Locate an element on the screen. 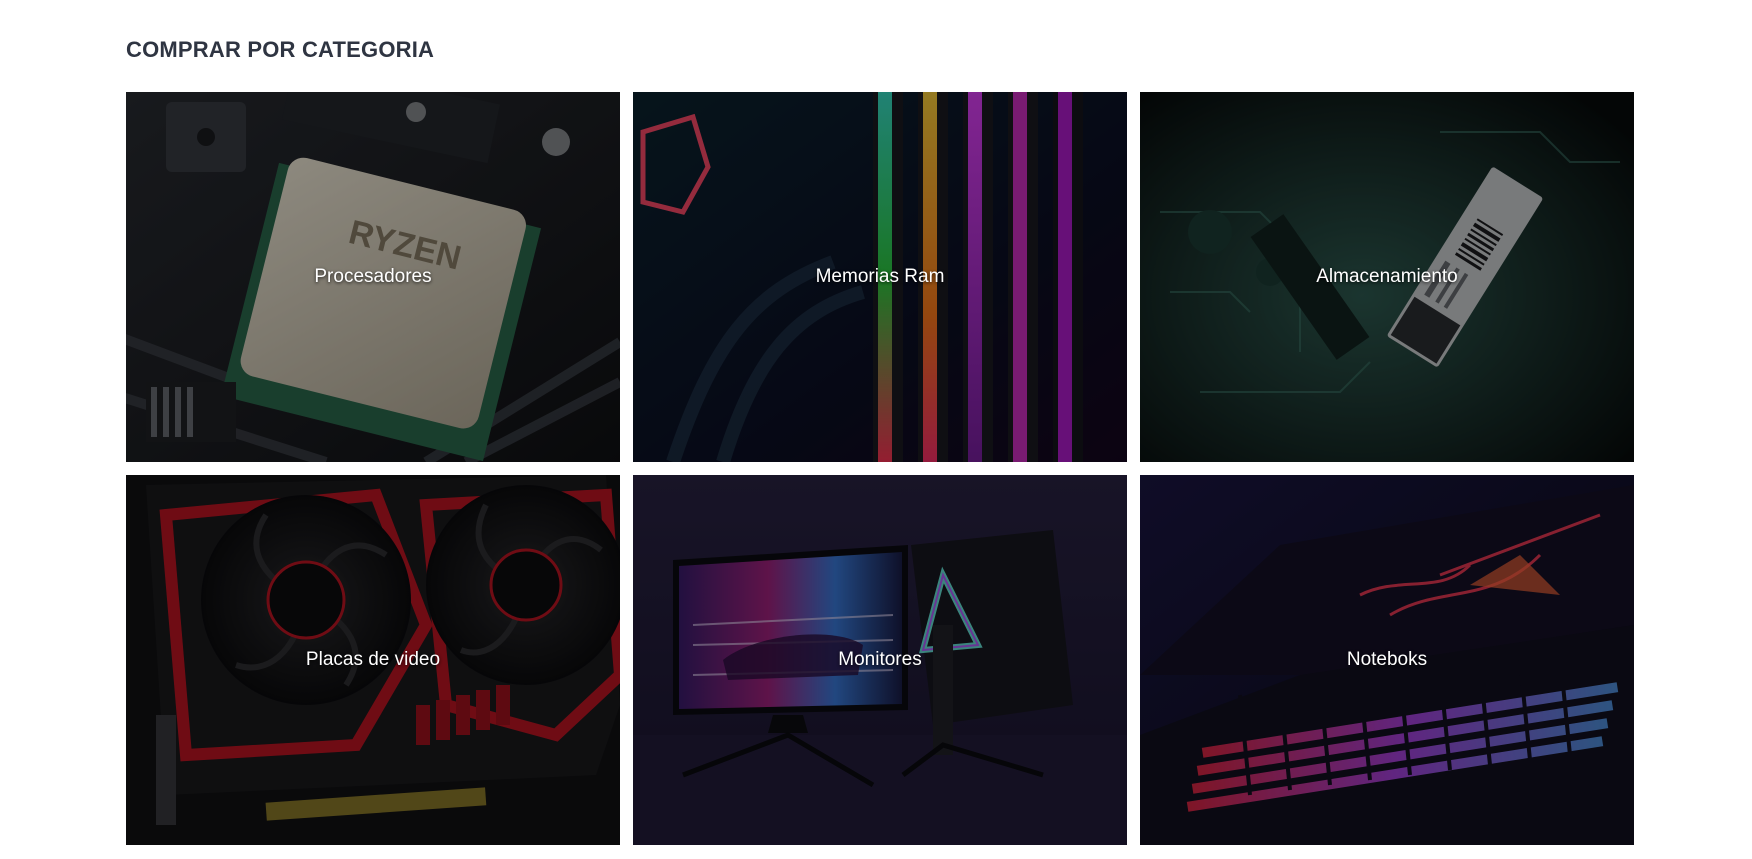 This screenshot has height=859, width=1752. section-title: COMPRAR POR CATEGORIA is located at coordinates (280, 49).